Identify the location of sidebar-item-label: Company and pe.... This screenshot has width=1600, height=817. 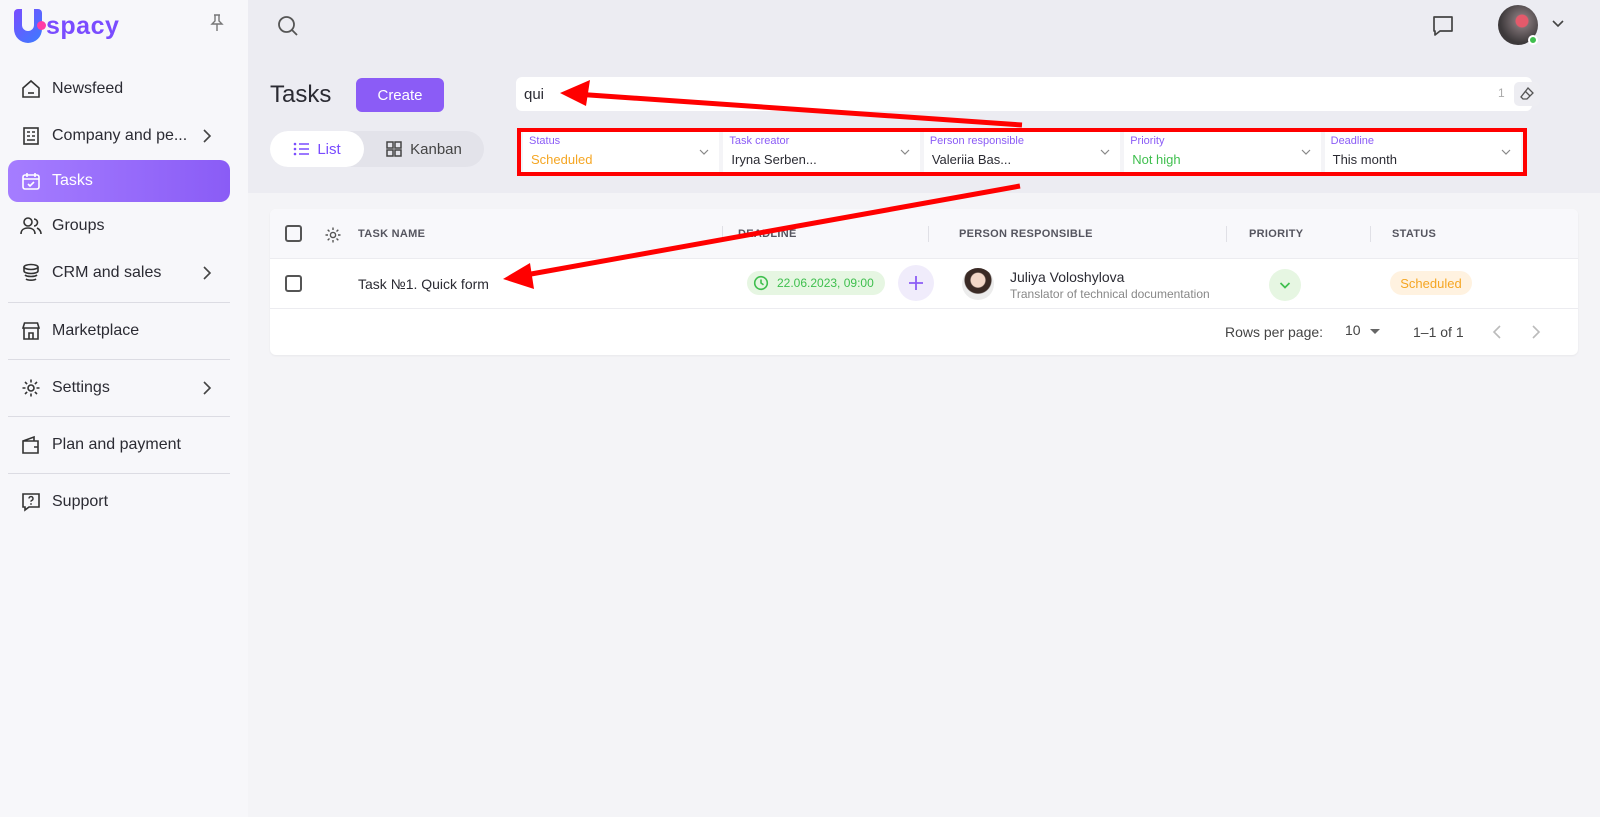
(120, 135).